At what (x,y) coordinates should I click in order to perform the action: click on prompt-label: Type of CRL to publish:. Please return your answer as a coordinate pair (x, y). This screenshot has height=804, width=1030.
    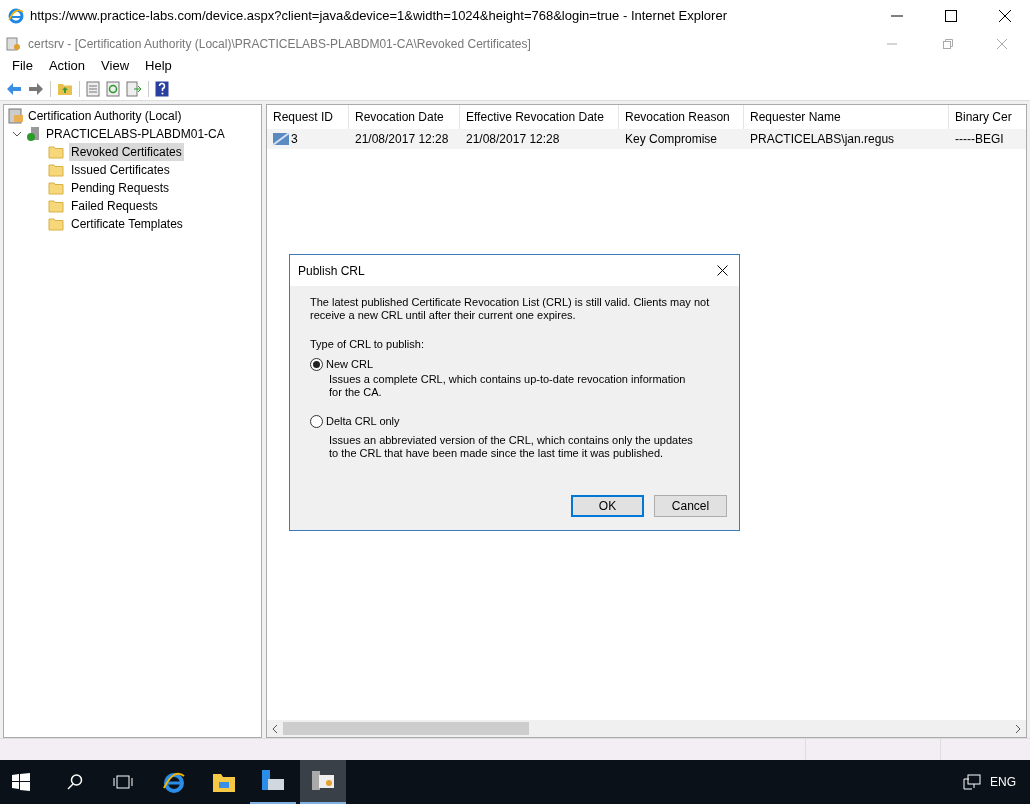
    Looking at the image, I should click on (367, 344).